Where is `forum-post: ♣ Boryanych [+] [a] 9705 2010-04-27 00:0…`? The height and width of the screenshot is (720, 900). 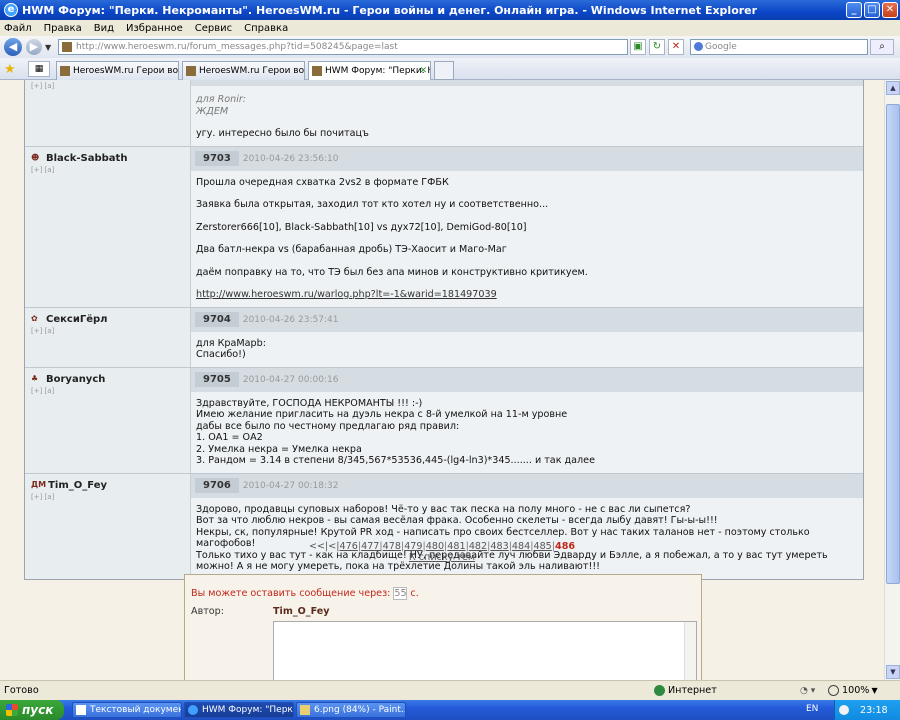
forum-post: ♣ Boryanych [+] [a] 9705 2010-04-27 00:0… is located at coordinates (444, 419).